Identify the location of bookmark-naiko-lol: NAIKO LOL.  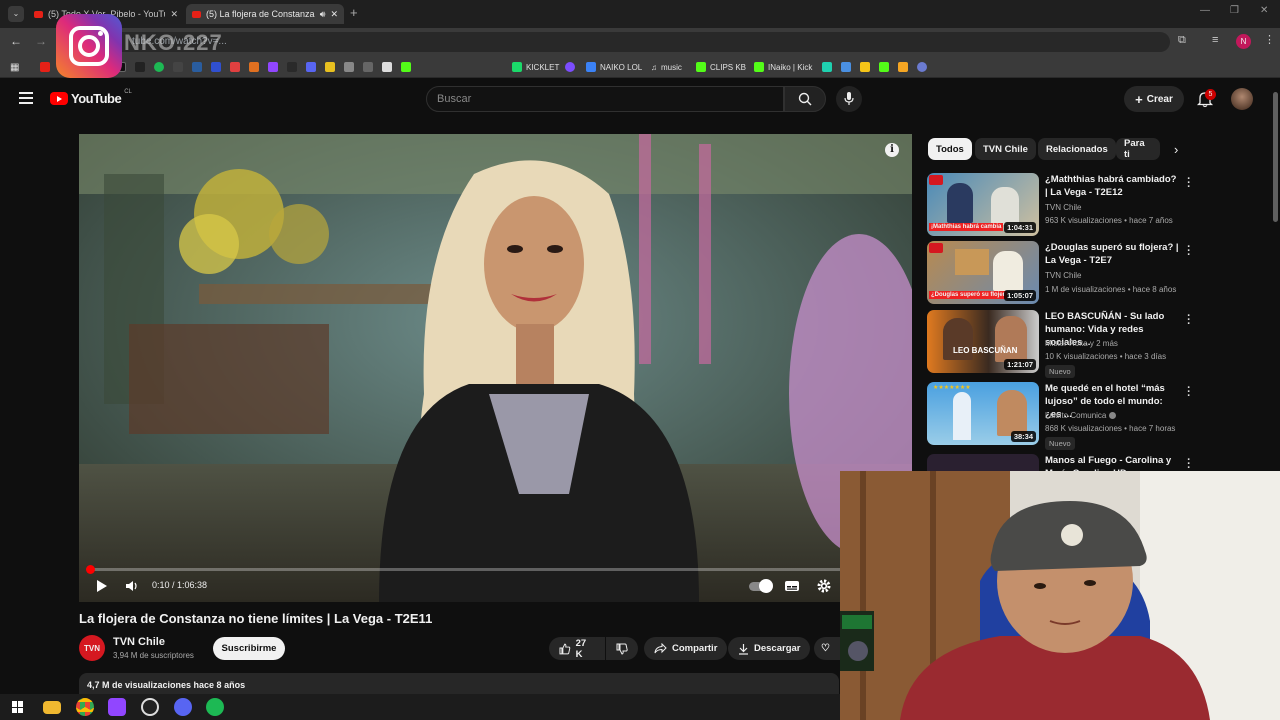
(614, 67).